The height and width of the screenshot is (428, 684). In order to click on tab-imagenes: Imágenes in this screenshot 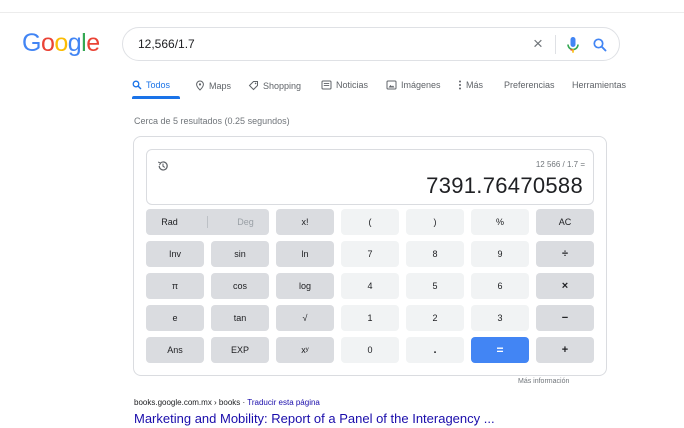, I will do `click(413, 85)`.